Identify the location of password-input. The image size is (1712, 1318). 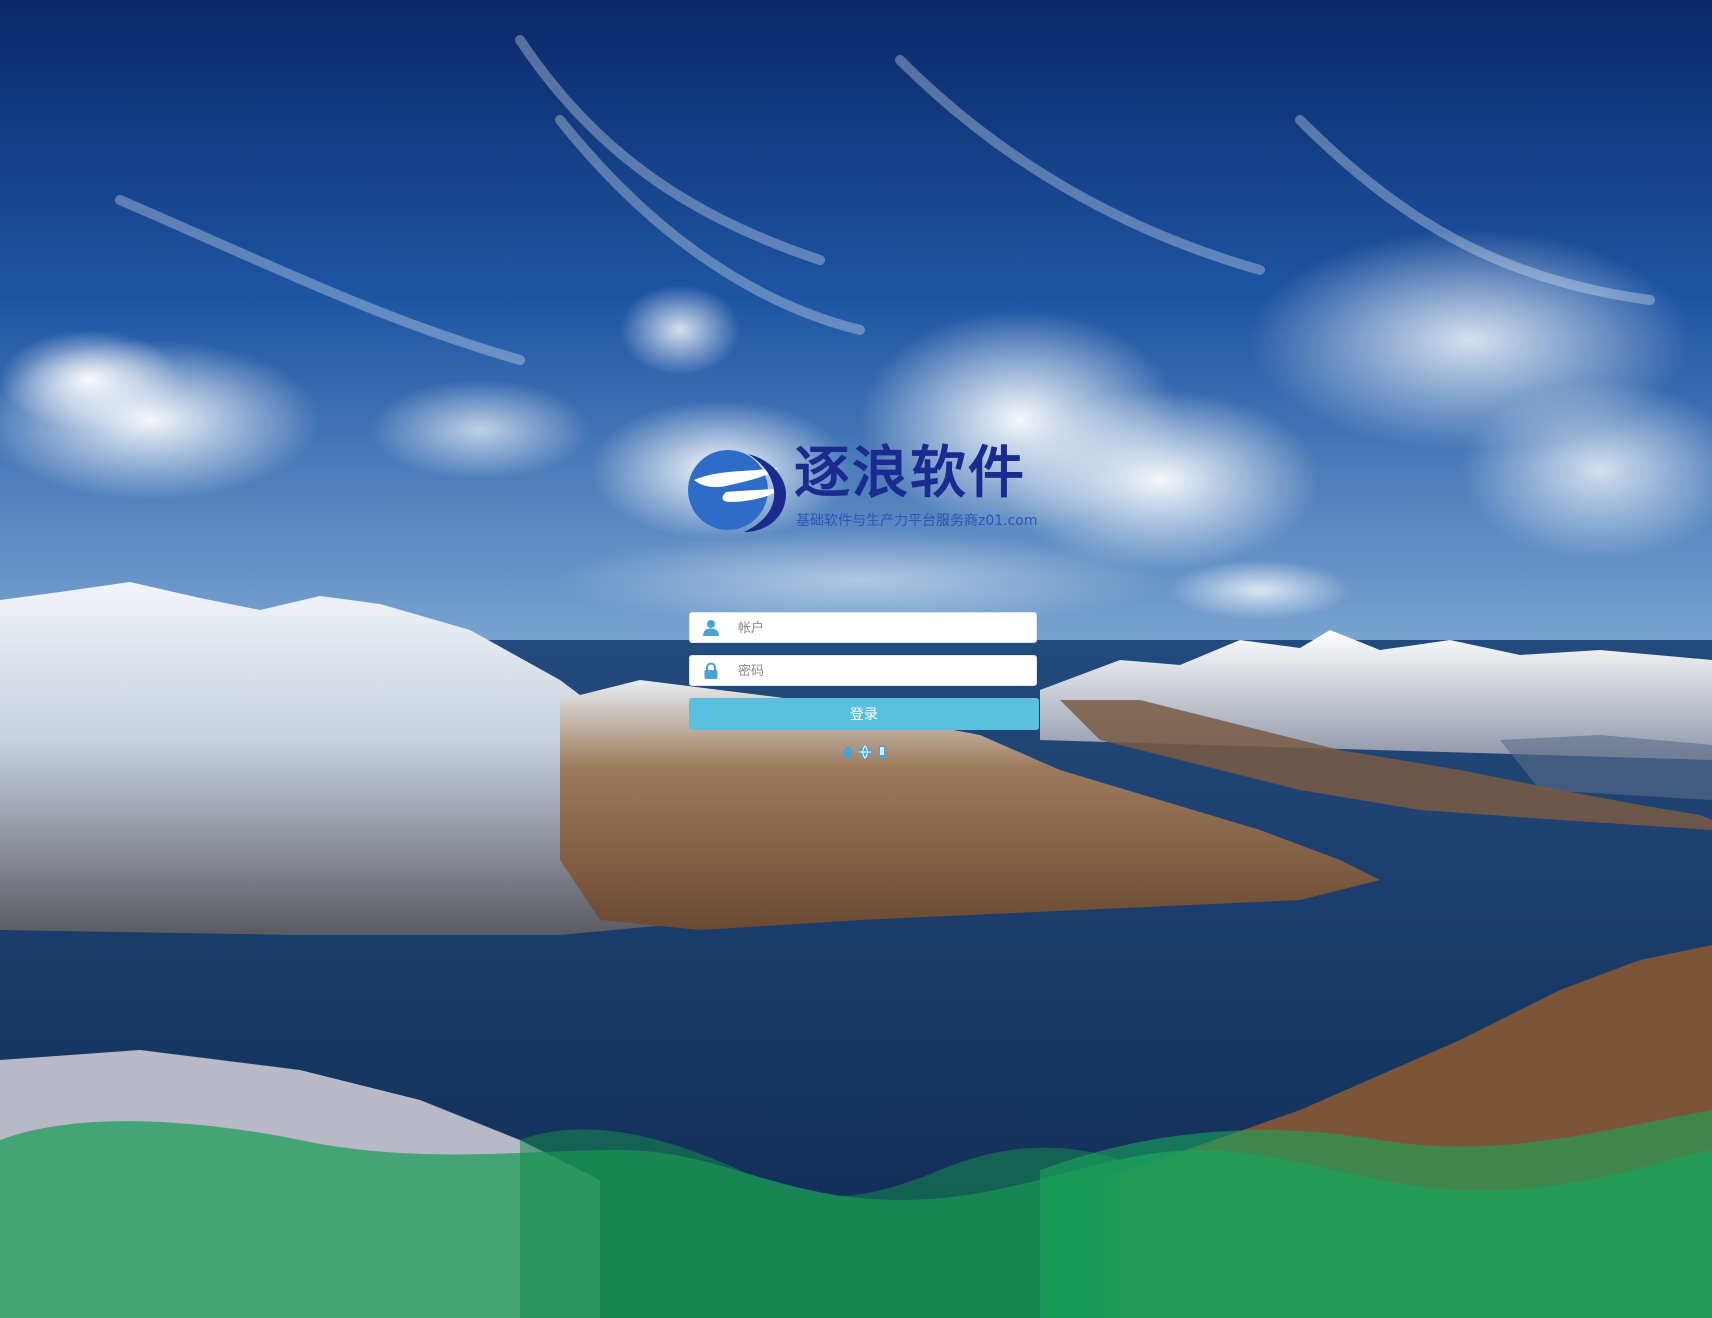
(883, 671).